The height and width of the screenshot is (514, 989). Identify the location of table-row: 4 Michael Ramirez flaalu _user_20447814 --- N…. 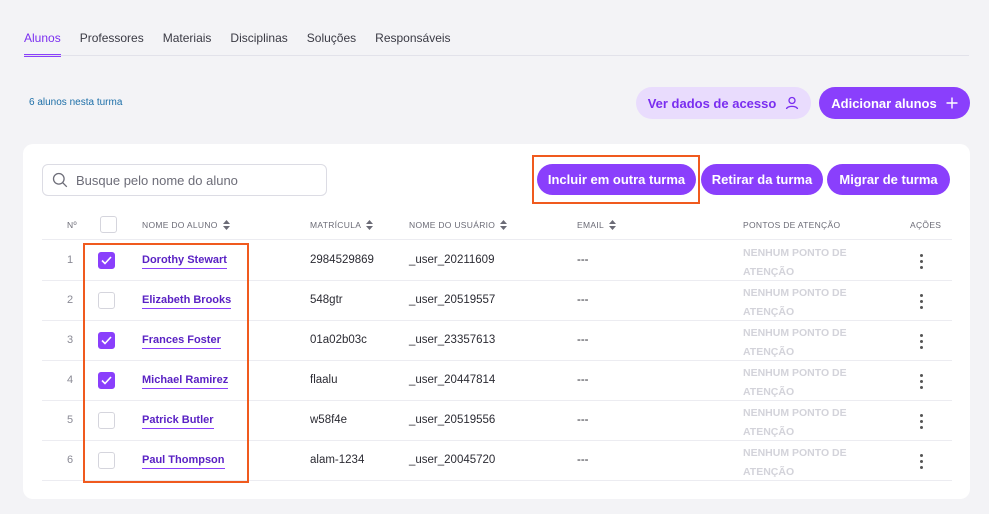
(497, 381).